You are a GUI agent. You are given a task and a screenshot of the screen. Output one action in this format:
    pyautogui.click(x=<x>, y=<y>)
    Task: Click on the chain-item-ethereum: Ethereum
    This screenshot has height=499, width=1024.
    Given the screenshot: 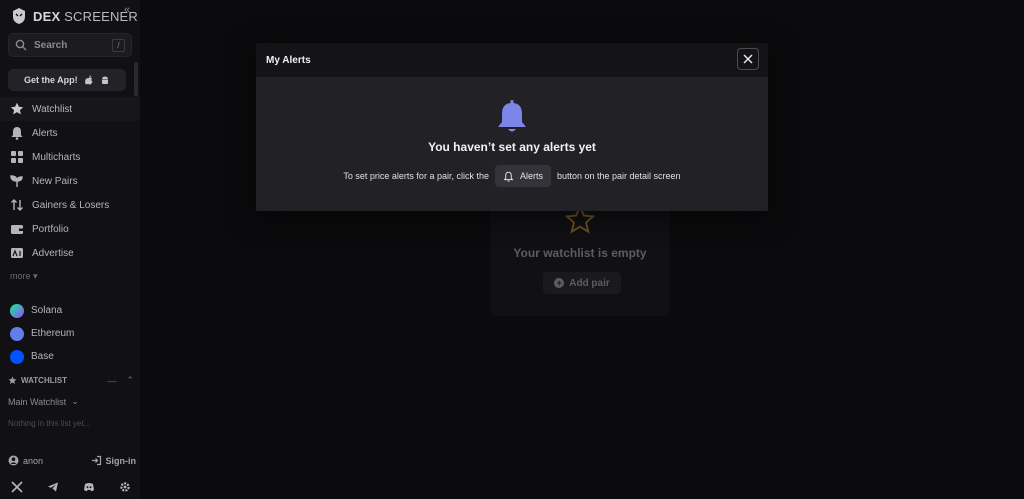 What is the action you would take?
    pyautogui.click(x=70, y=333)
    